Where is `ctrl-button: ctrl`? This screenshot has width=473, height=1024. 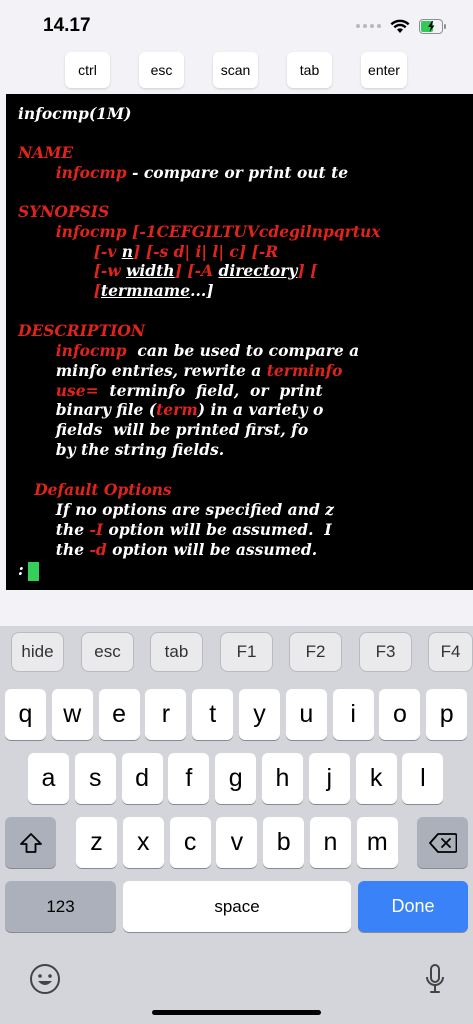
ctrl-button: ctrl is located at coordinates (87, 70).